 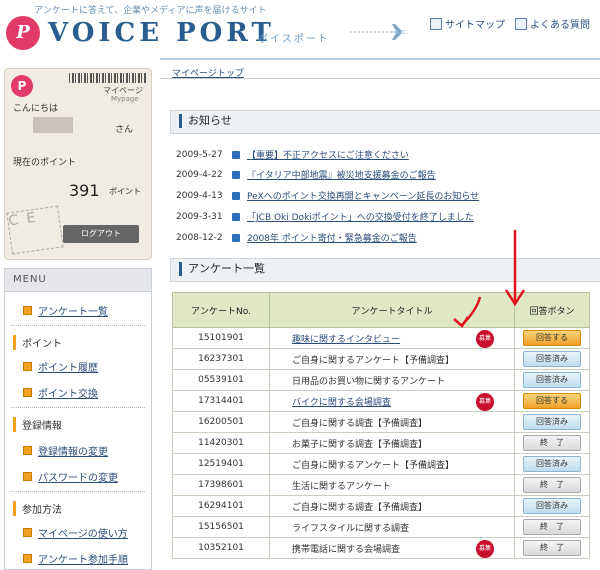 What do you see at coordinates (373, 465) in the screenshot?
I see `survey-title: ご自身に関するアンケート【予備調査】` at bounding box center [373, 465].